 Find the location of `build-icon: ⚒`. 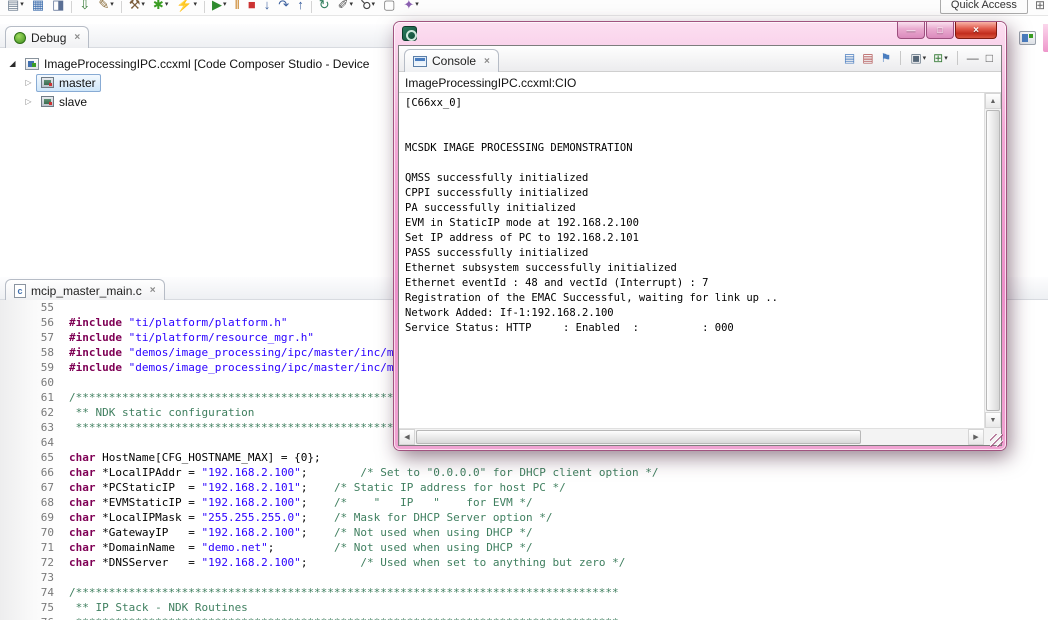

build-icon: ⚒ is located at coordinates (134, 6).